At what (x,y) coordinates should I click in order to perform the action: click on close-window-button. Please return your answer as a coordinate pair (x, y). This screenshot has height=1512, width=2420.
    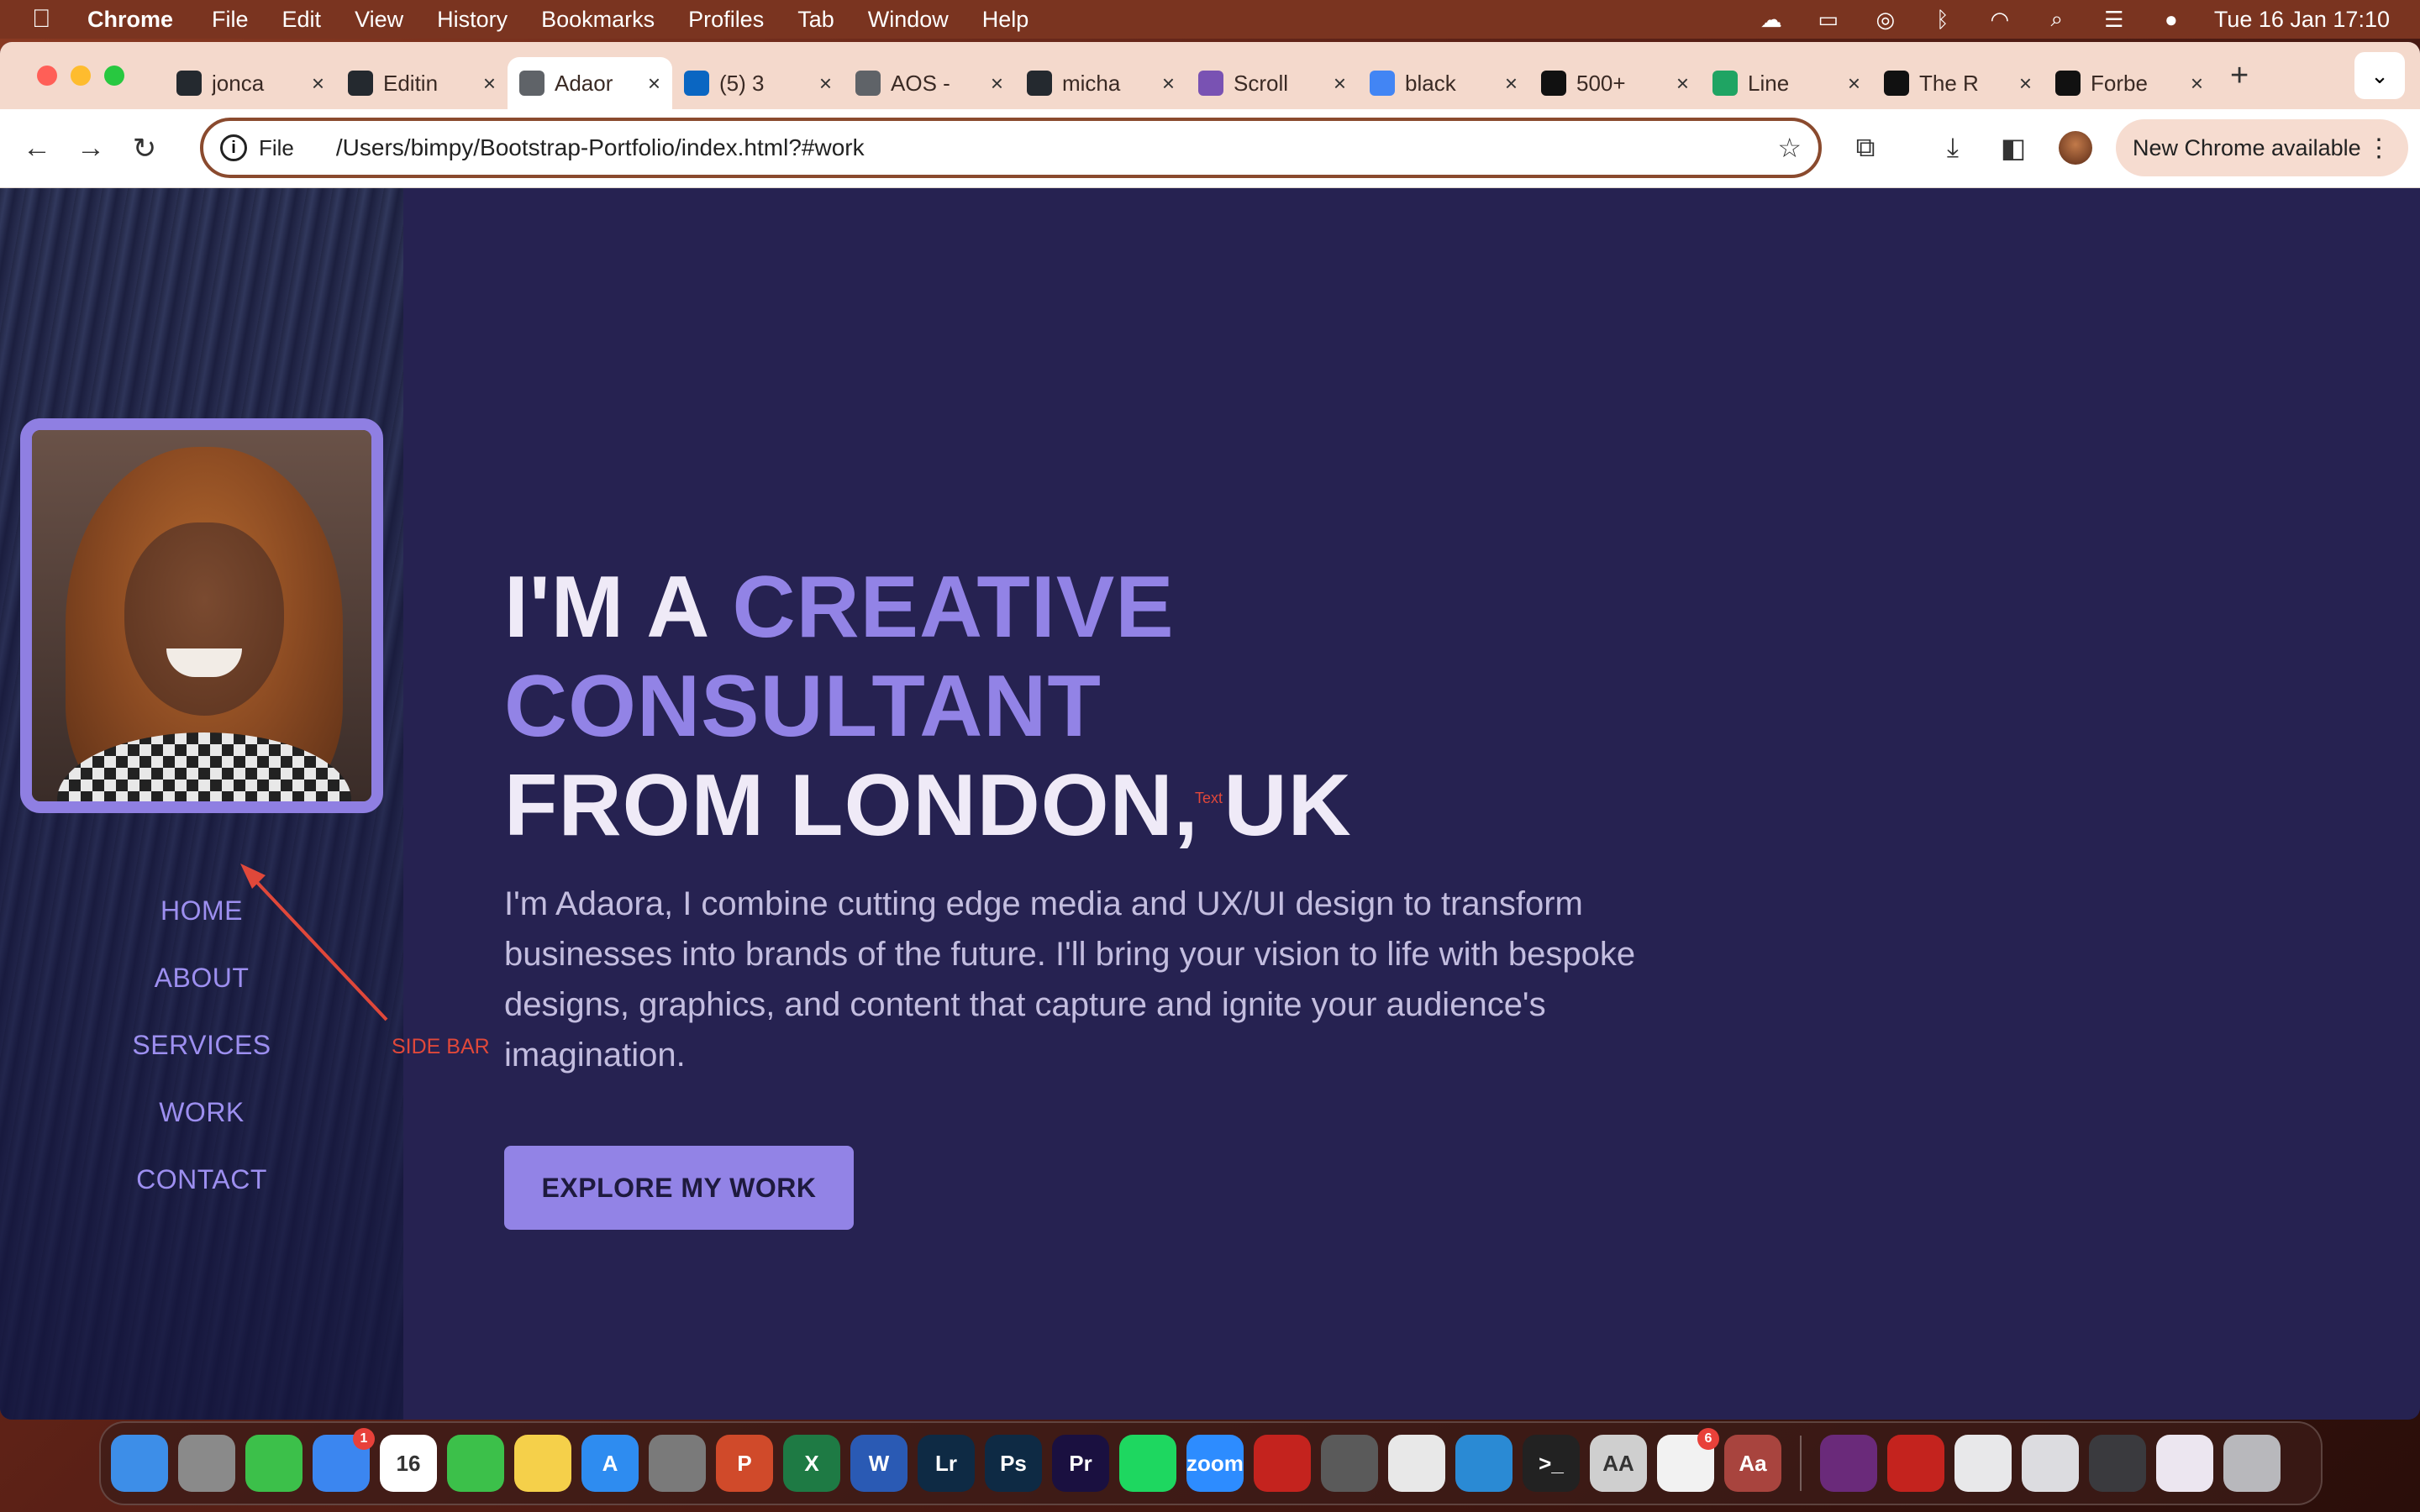
    Looking at the image, I should click on (47, 76).